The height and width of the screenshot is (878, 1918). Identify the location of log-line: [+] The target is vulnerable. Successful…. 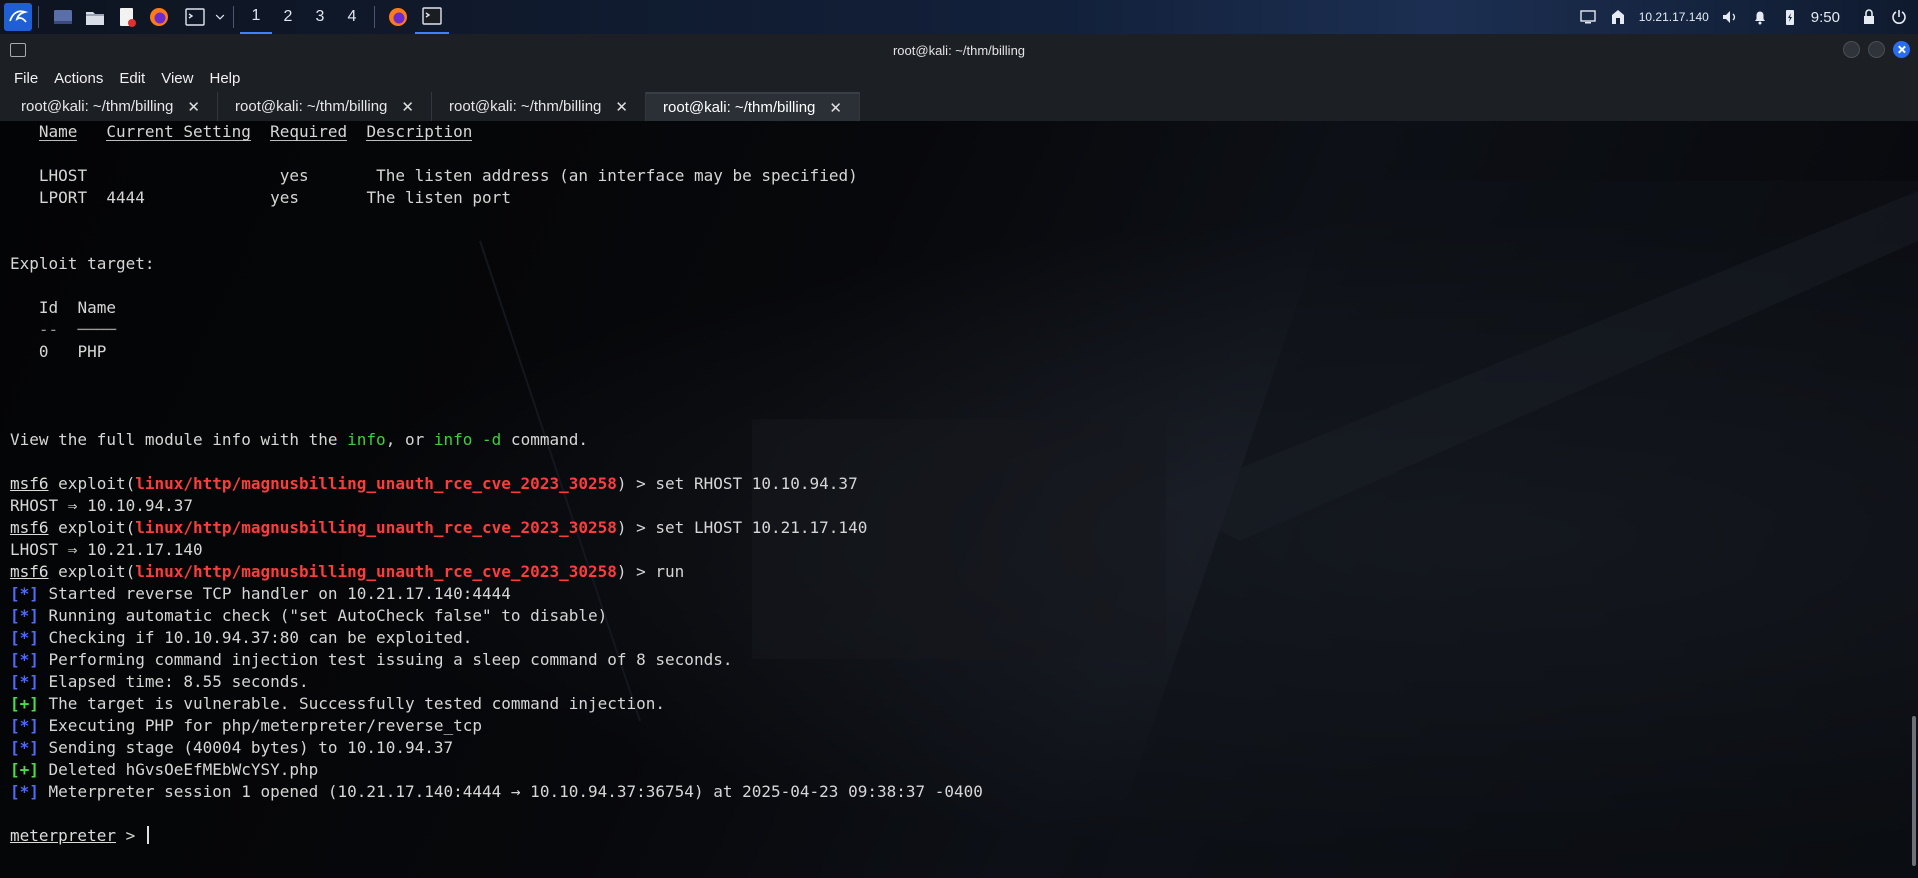
(338, 703).